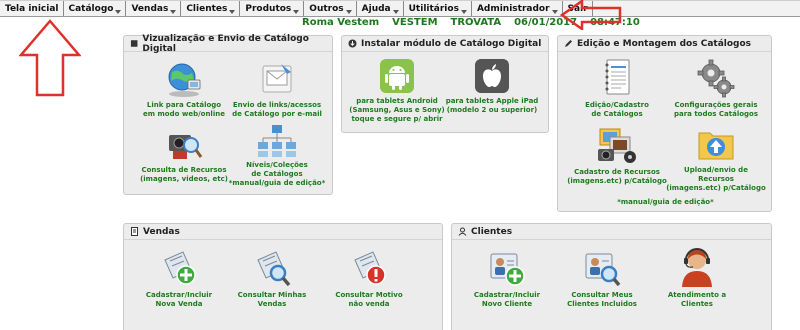 This screenshot has height=330, width=800. What do you see at coordinates (697, 267) in the screenshot?
I see `support-agent-icon` at bounding box center [697, 267].